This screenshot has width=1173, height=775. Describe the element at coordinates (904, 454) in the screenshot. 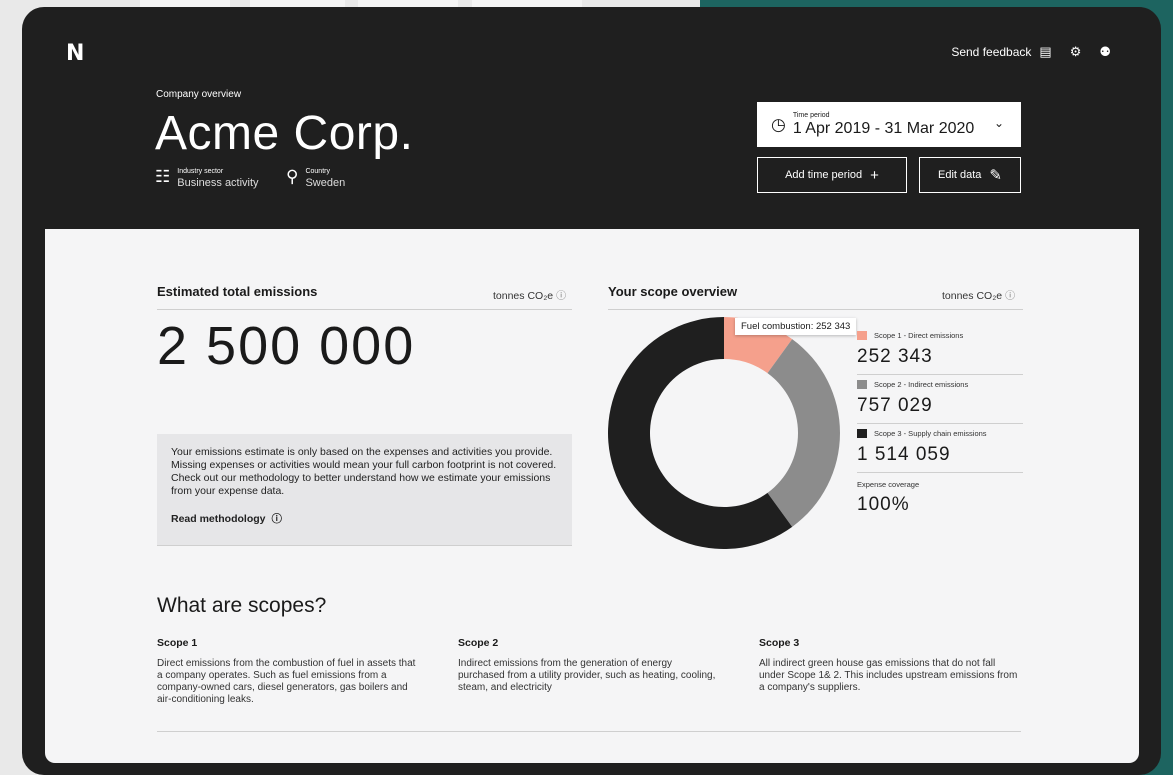

I see `scope-3-value: 1 514 059` at that location.